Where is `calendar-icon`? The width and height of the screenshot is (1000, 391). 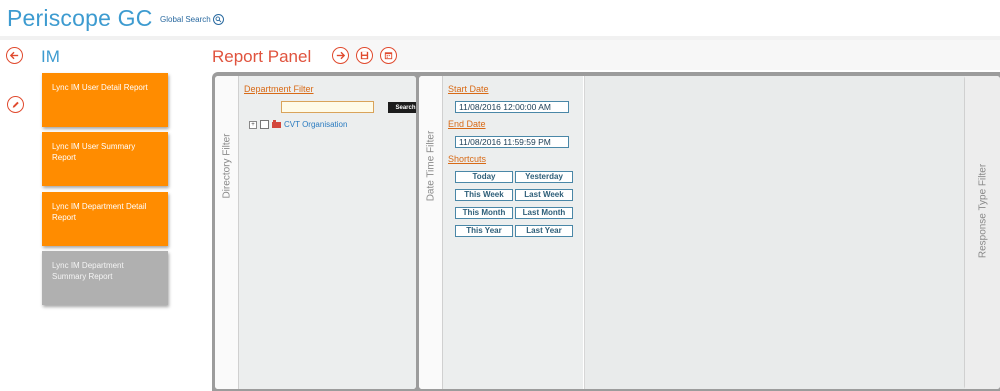
calendar-icon is located at coordinates (388, 56).